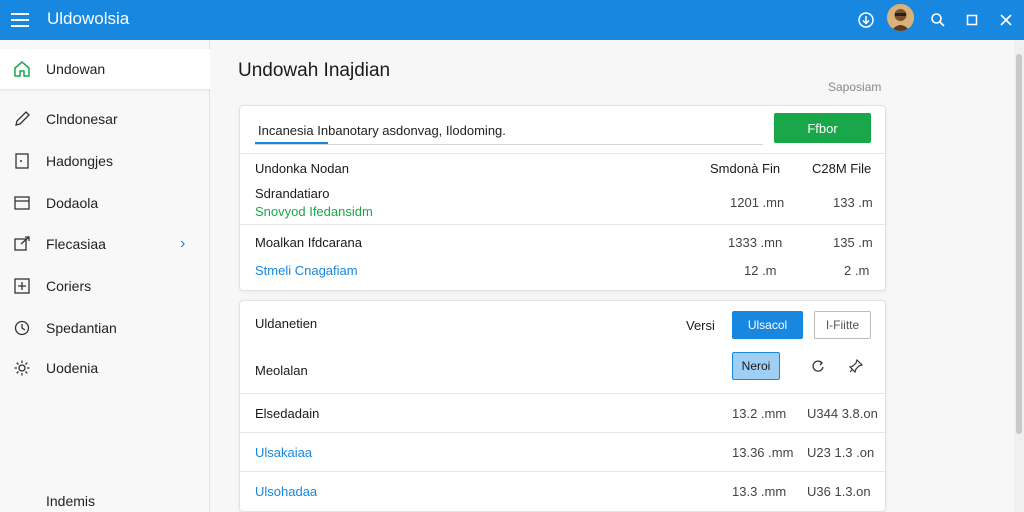 The width and height of the screenshot is (1024, 512). Describe the element at coordinates (759, 491) in the screenshot. I see `row-col1: 13.3 .mm` at that location.